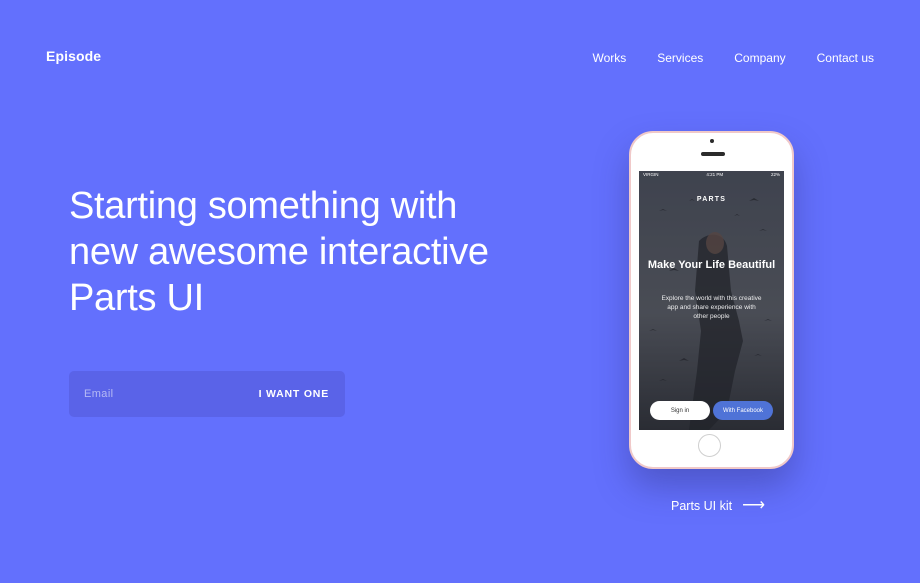 The image size is (920, 583). I want to click on i-want-one-button: I WANT ONE, so click(298, 394).